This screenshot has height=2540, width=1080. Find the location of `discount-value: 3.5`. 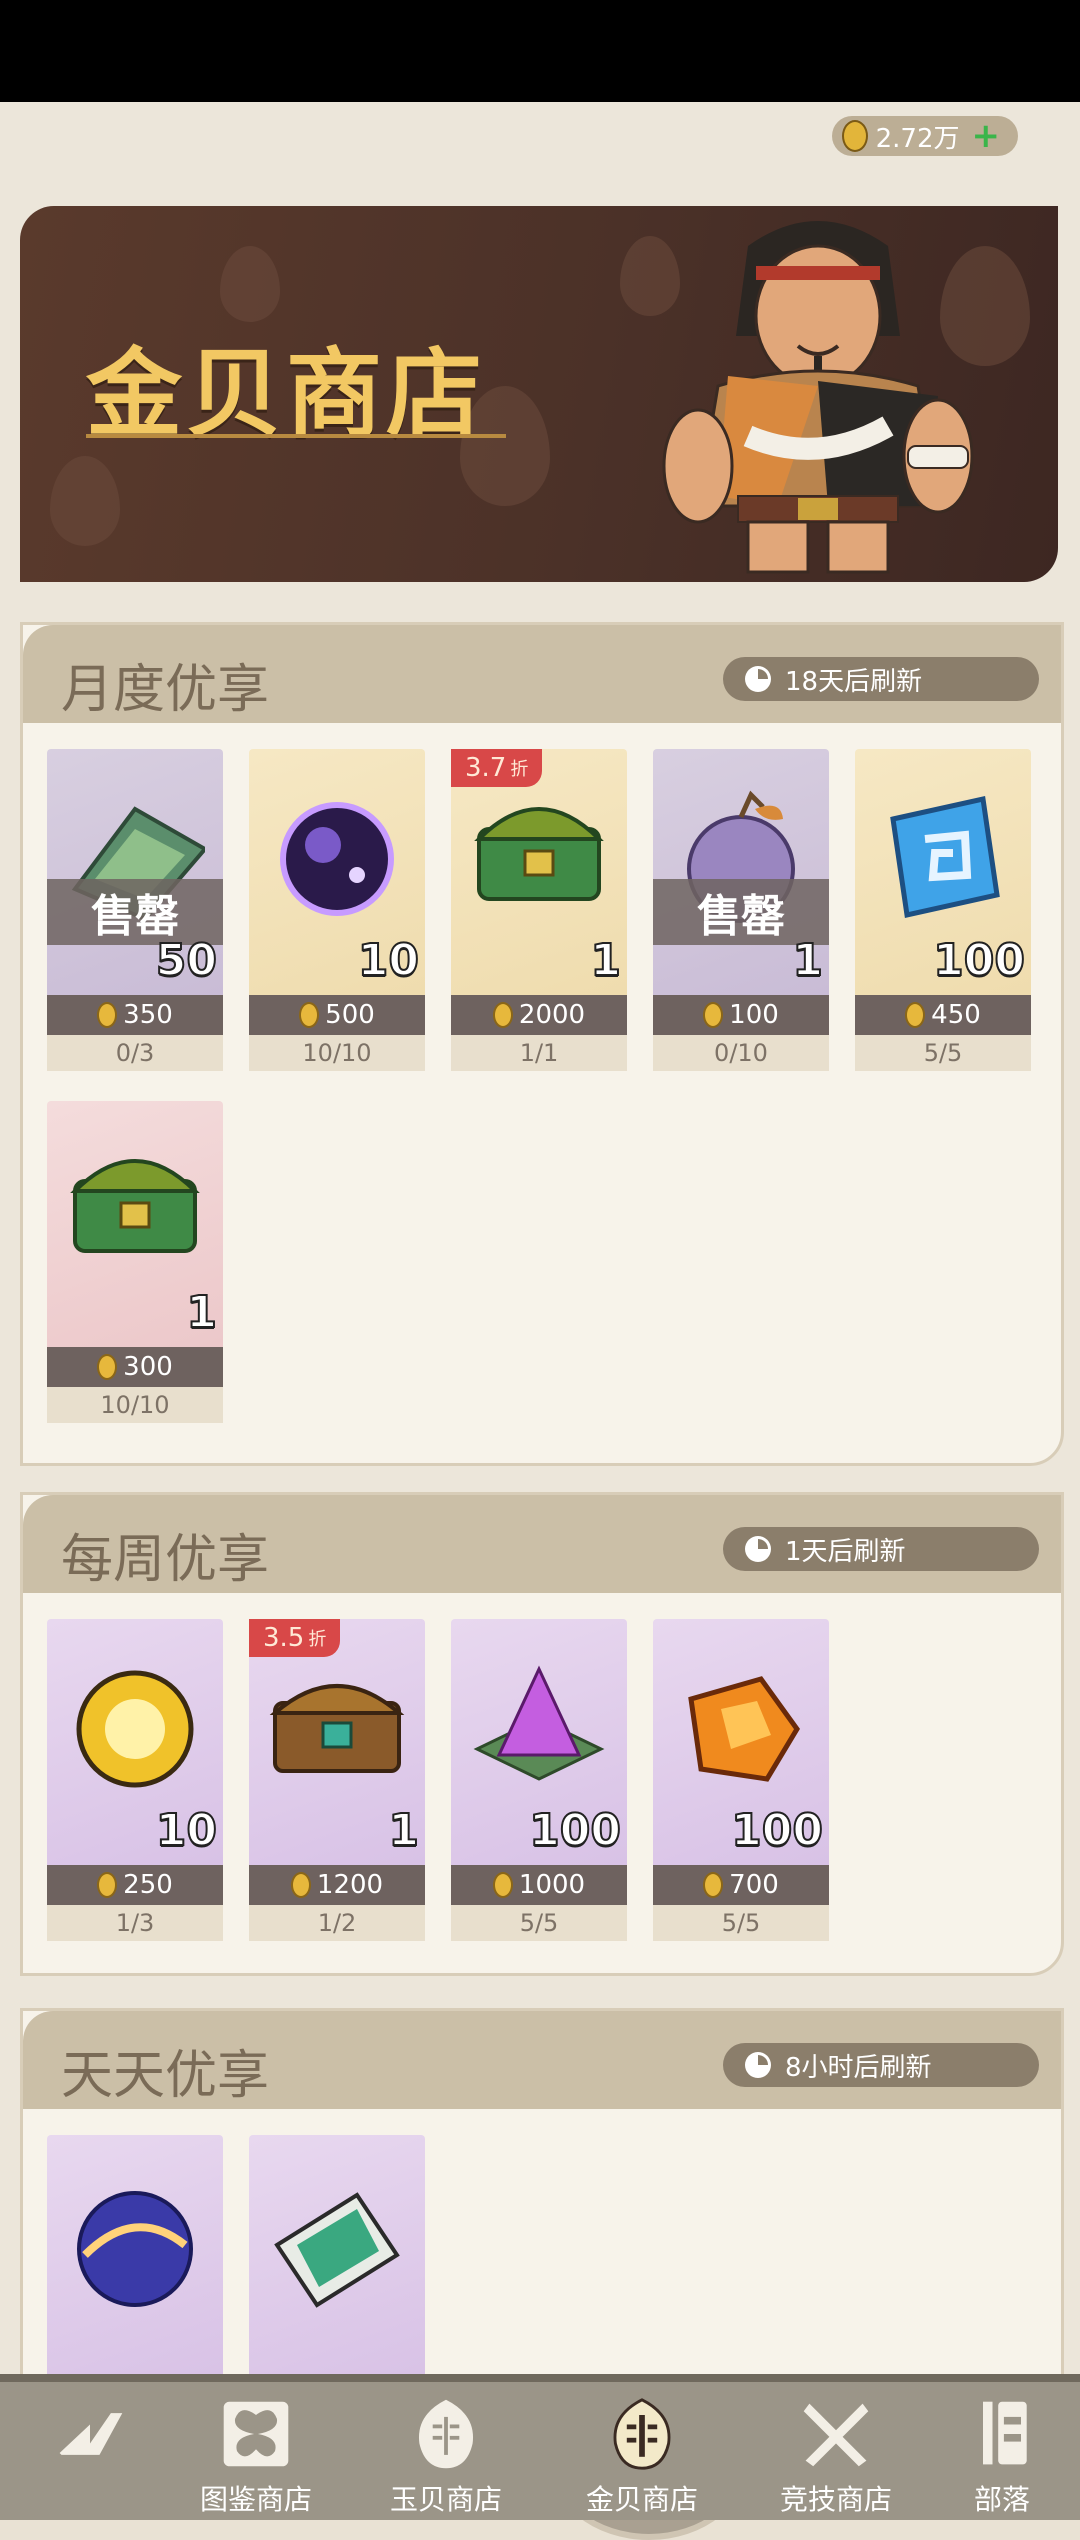

discount-value: 3.5 is located at coordinates (284, 1638).